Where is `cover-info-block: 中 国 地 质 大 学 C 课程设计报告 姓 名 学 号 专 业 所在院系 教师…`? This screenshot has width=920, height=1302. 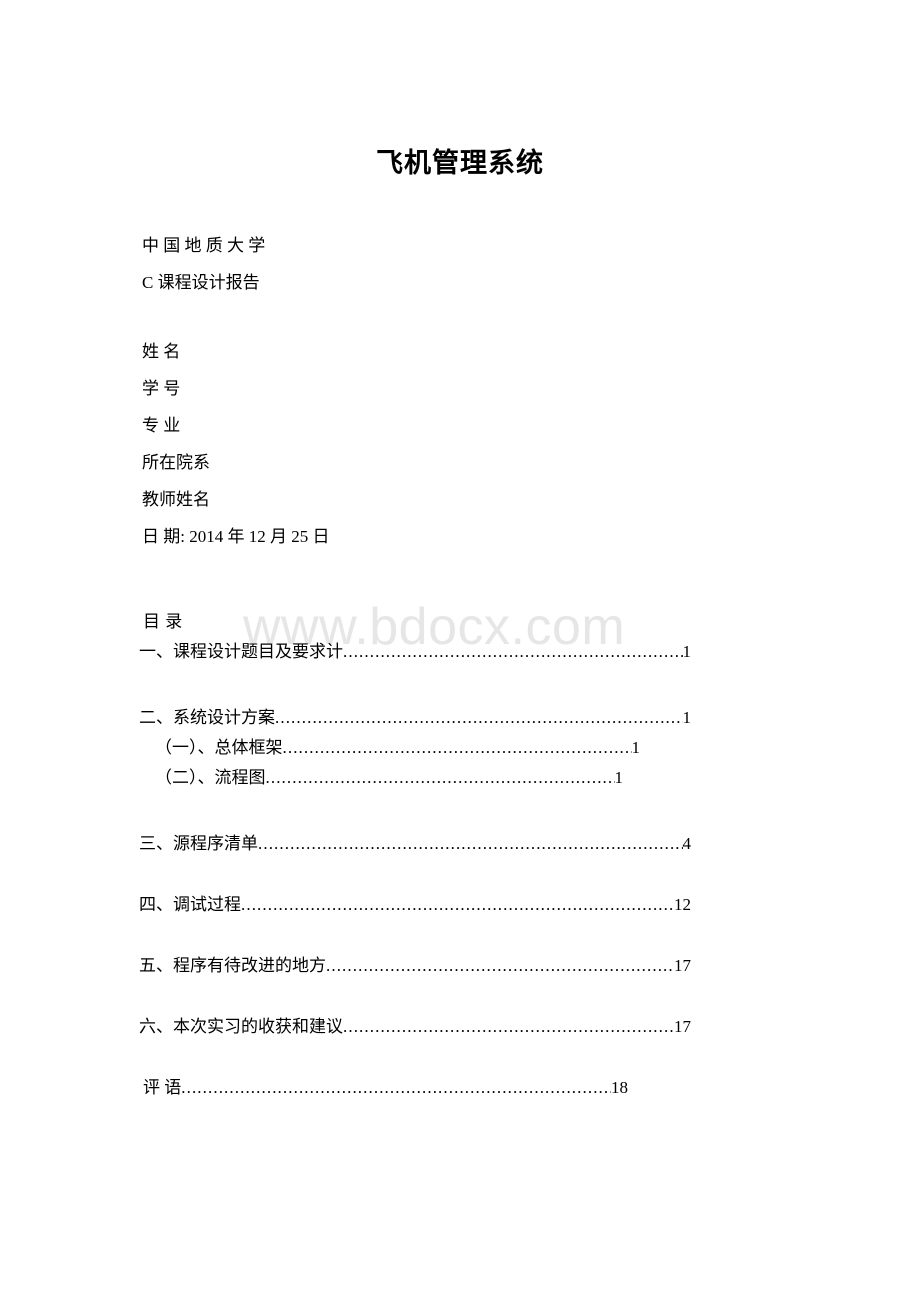
cover-info-block: 中 国 地 质 大 学 C 课程设计报告 姓 名 学 号 专 业 所在院系 教师… is located at coordinates (235, 391).